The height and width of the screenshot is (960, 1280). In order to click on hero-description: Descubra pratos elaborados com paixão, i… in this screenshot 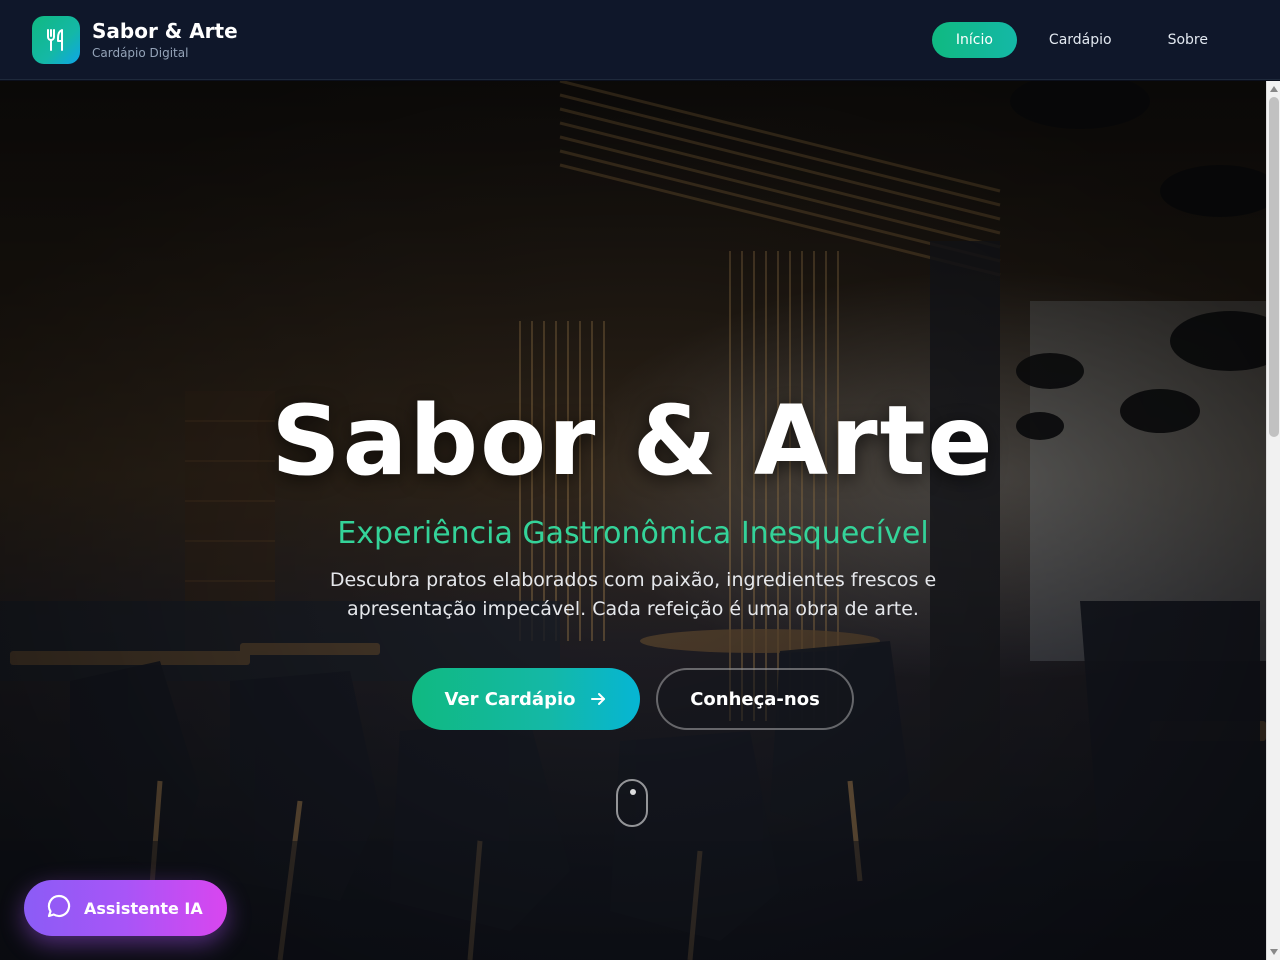, I will do `click(633, 594)`.